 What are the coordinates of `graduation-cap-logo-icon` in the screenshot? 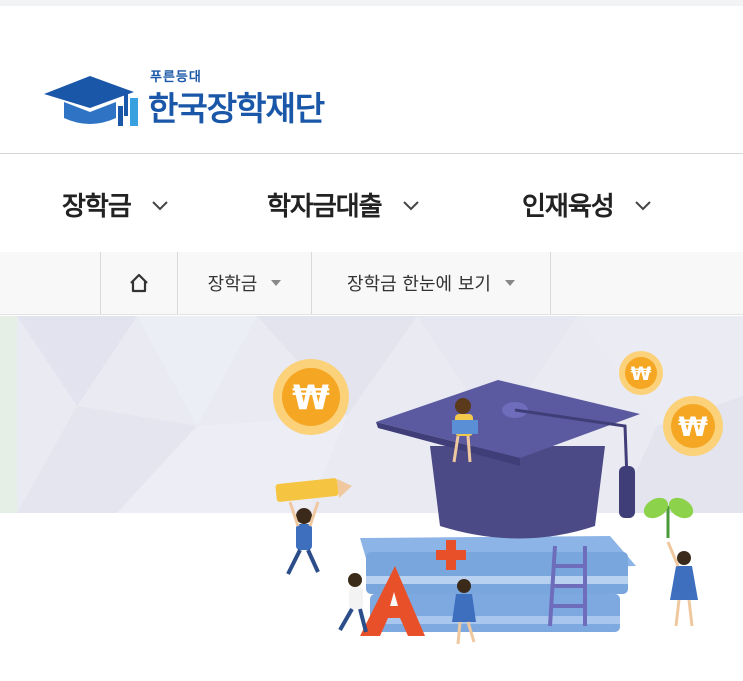 It's located at (91, 101).